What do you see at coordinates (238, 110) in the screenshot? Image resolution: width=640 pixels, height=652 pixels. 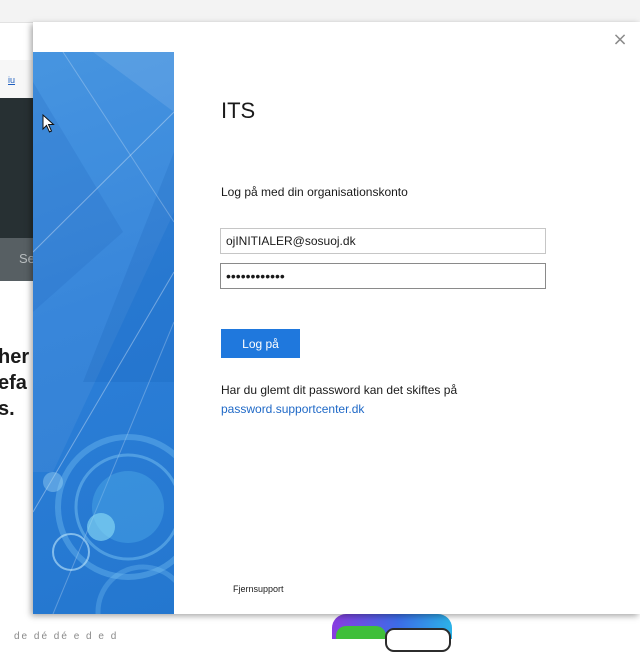 I see `dialog-title: ITS` at bounding box center [238, 110].